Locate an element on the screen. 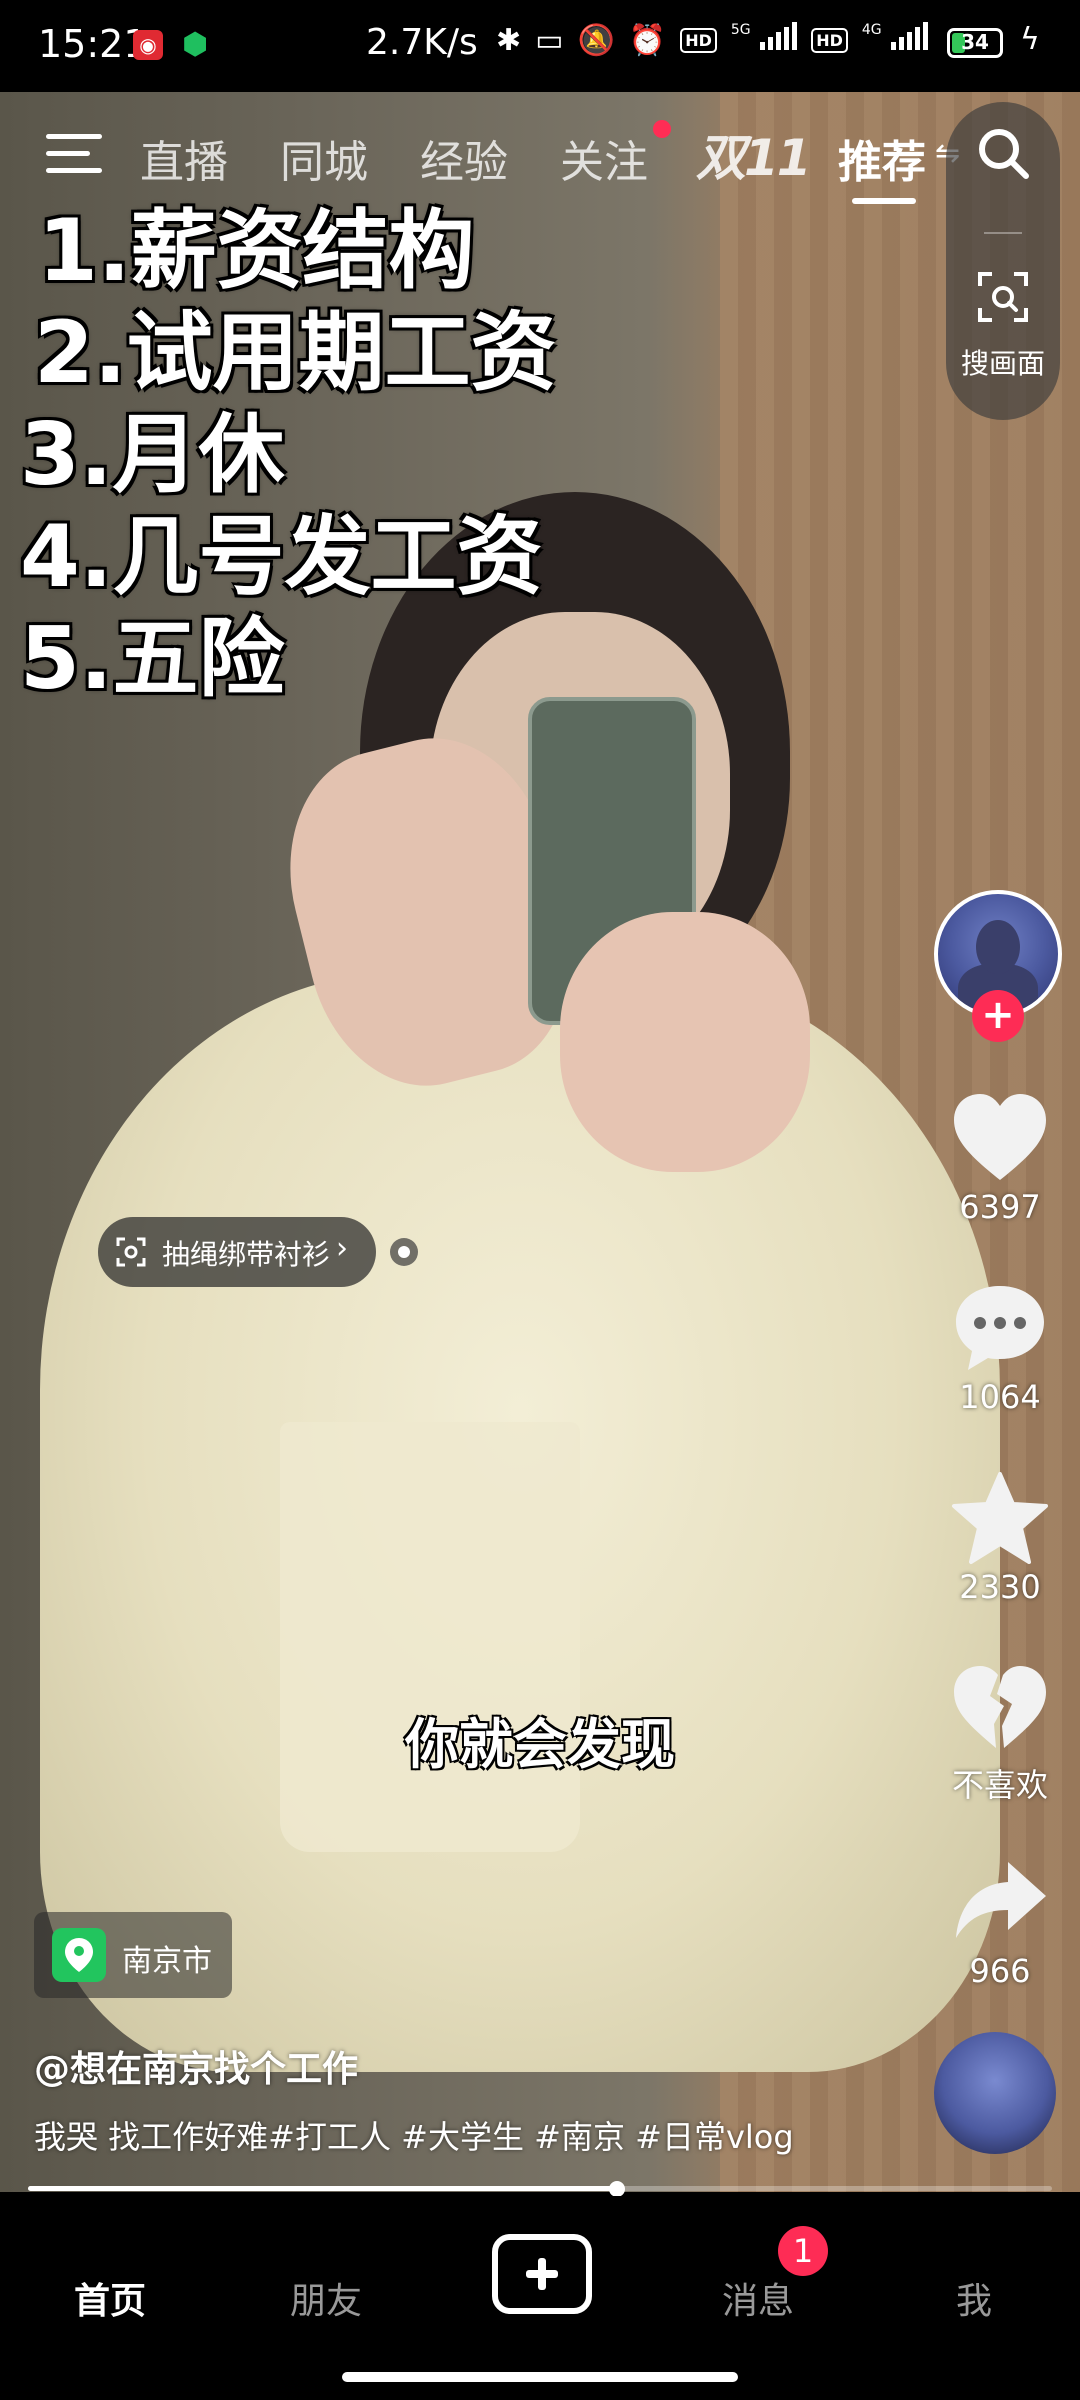  like-count: 6397 is located at coordinates (1000, 1207).